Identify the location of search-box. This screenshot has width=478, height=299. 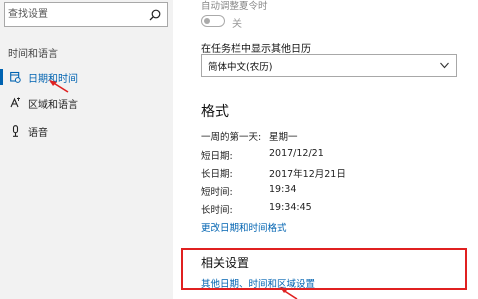
(86, 14).